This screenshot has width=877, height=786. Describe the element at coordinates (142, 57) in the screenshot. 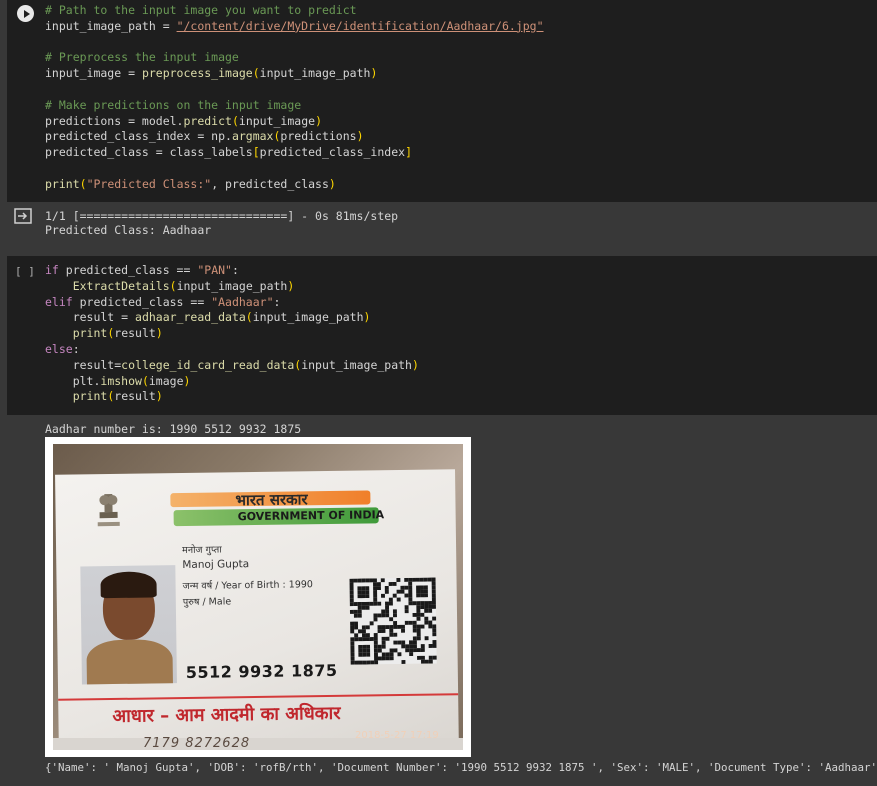

I see `code-token: # Preprocess the input image` at that location.